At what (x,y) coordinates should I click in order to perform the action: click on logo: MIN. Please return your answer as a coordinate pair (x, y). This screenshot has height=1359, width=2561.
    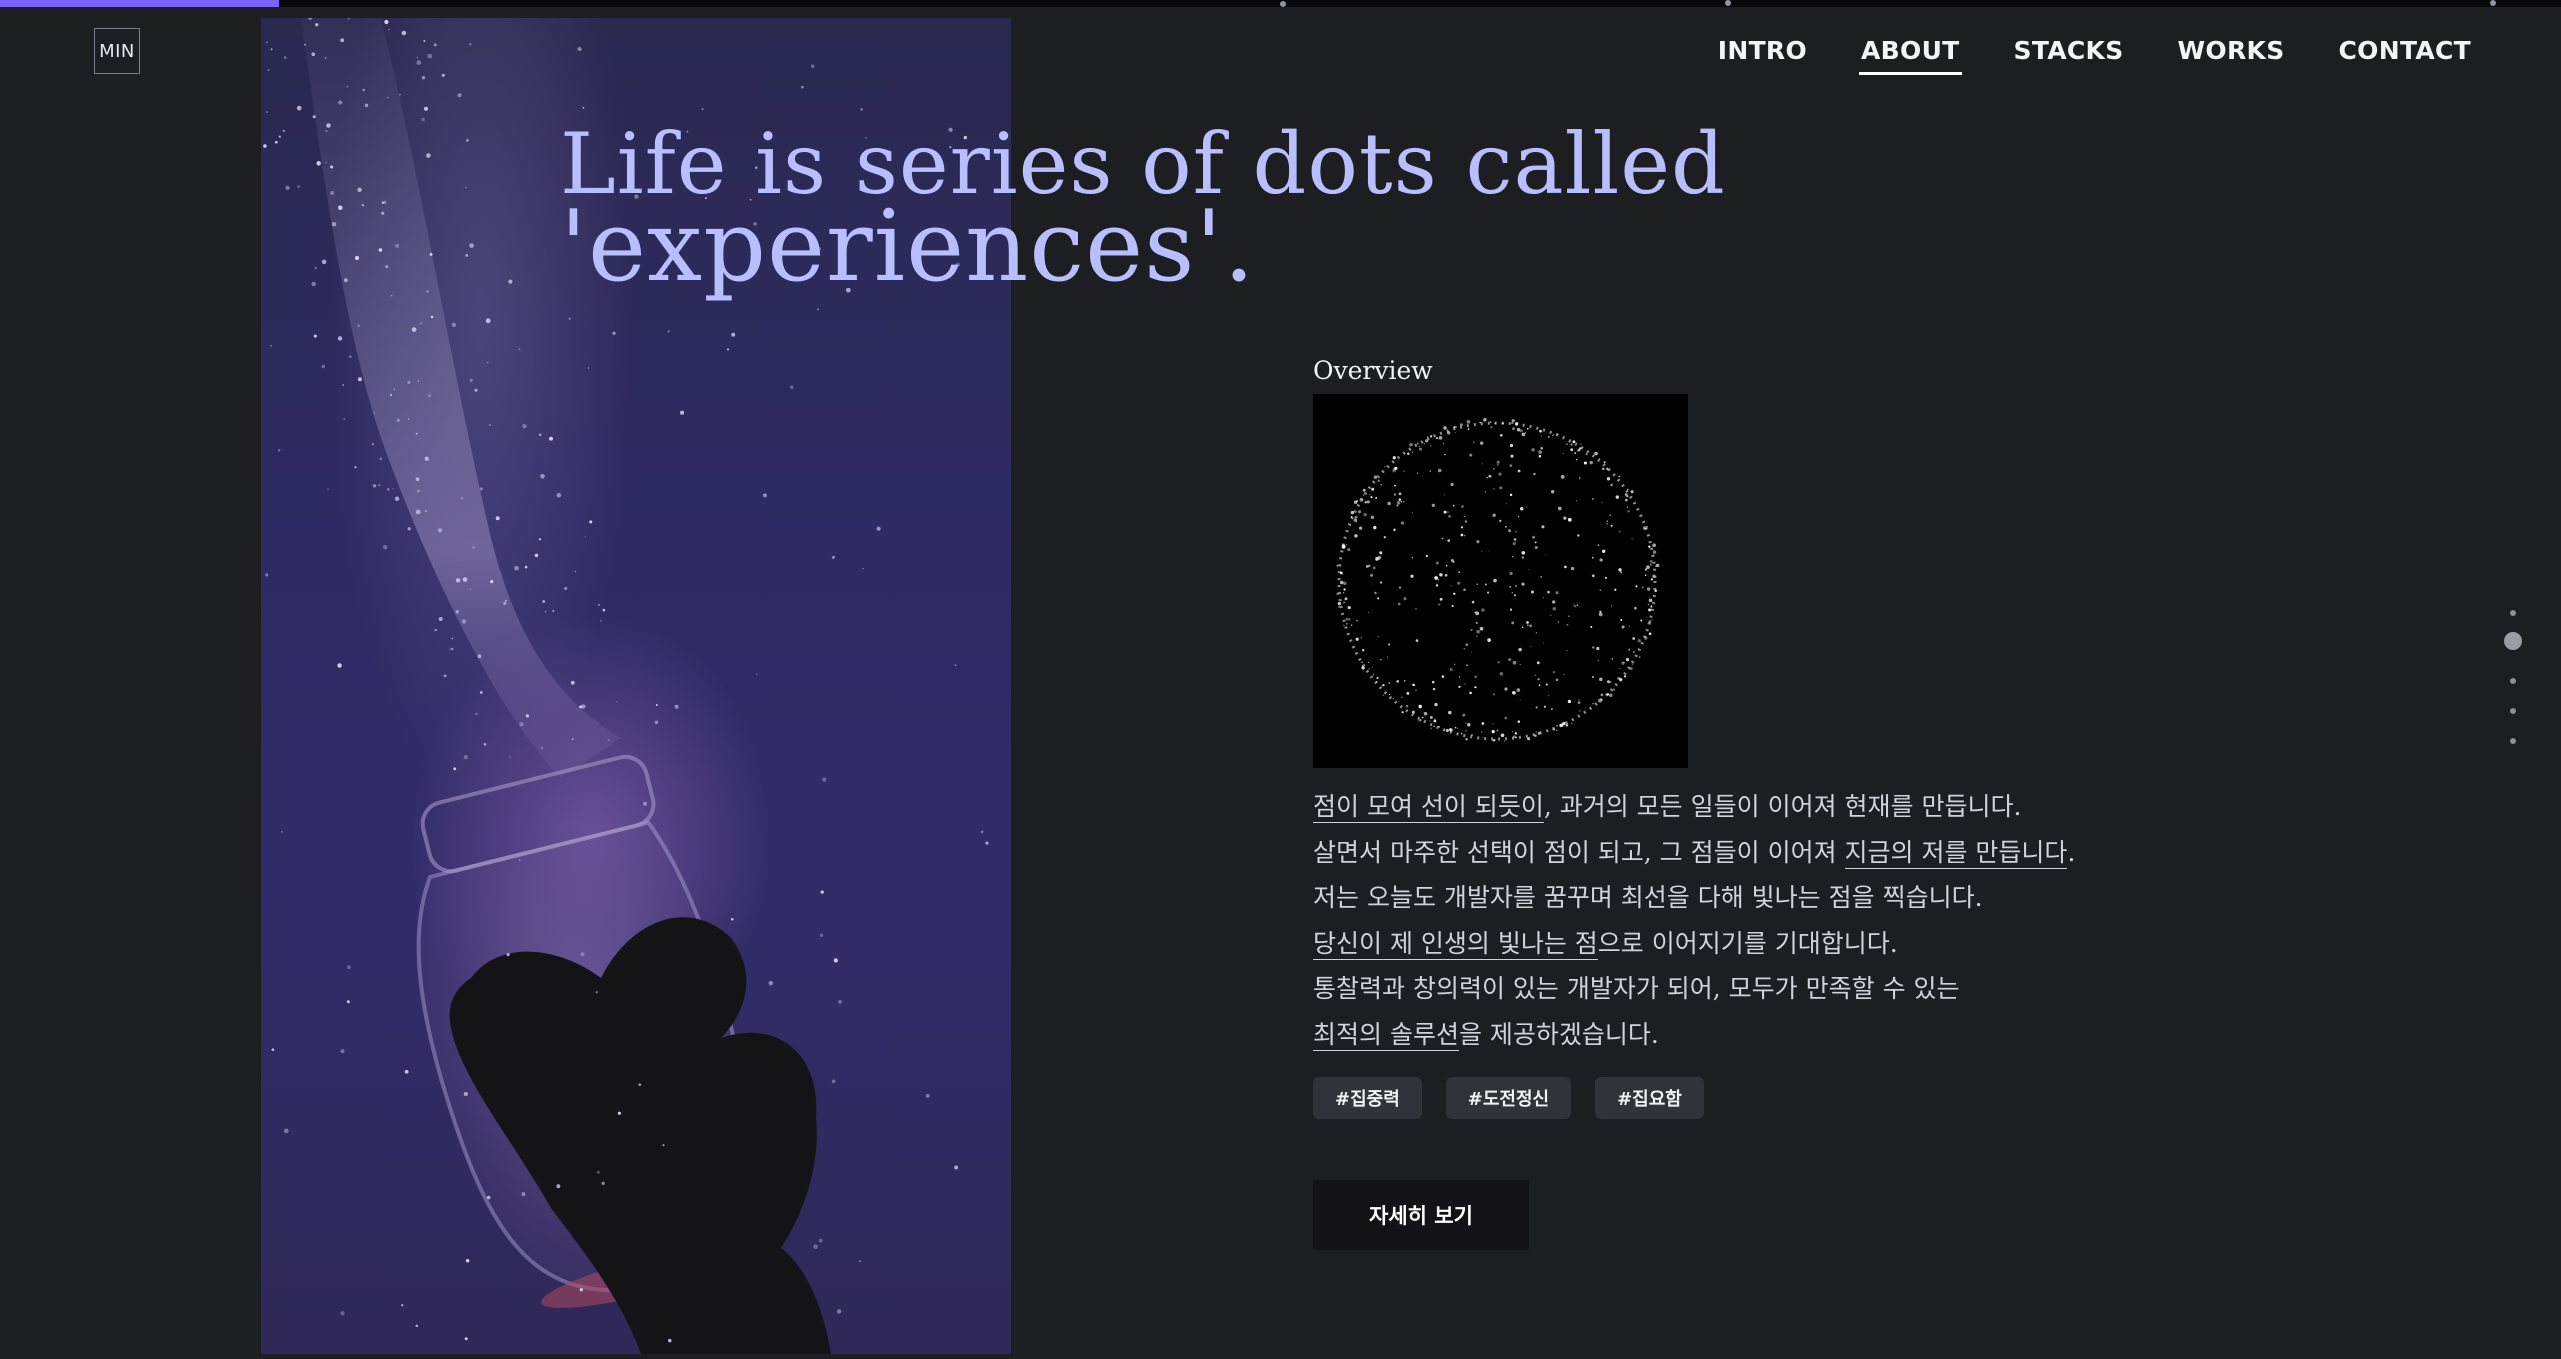
    Looking at the image, I should click on (117, 51).